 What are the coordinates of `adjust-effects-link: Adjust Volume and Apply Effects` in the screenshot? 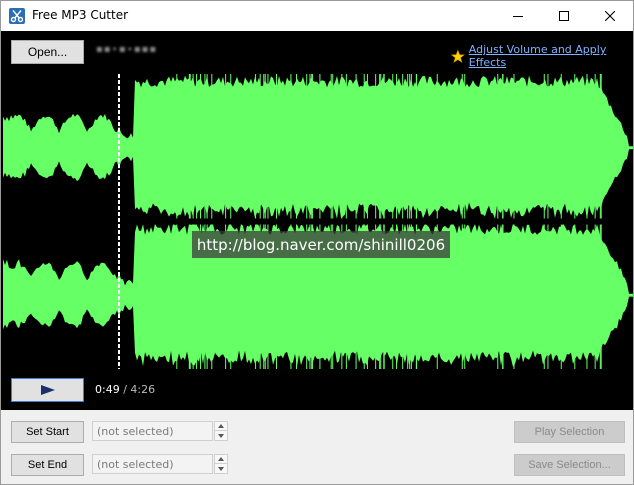 It's located at (542, 56).